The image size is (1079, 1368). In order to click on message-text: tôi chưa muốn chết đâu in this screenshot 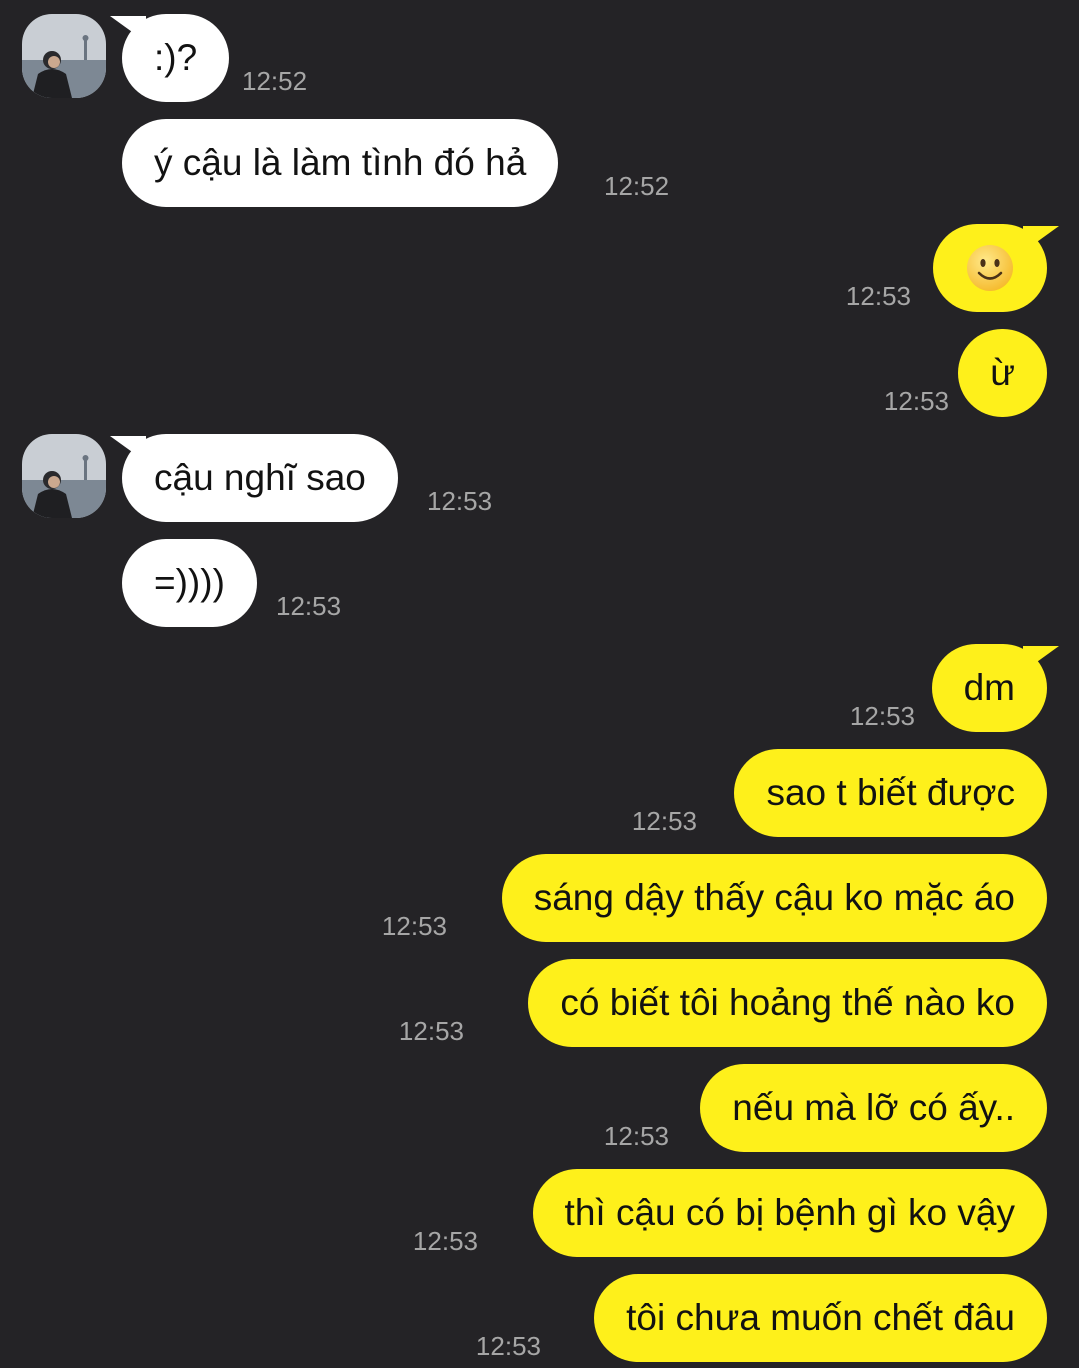, I will do `click(820, 1317)`.